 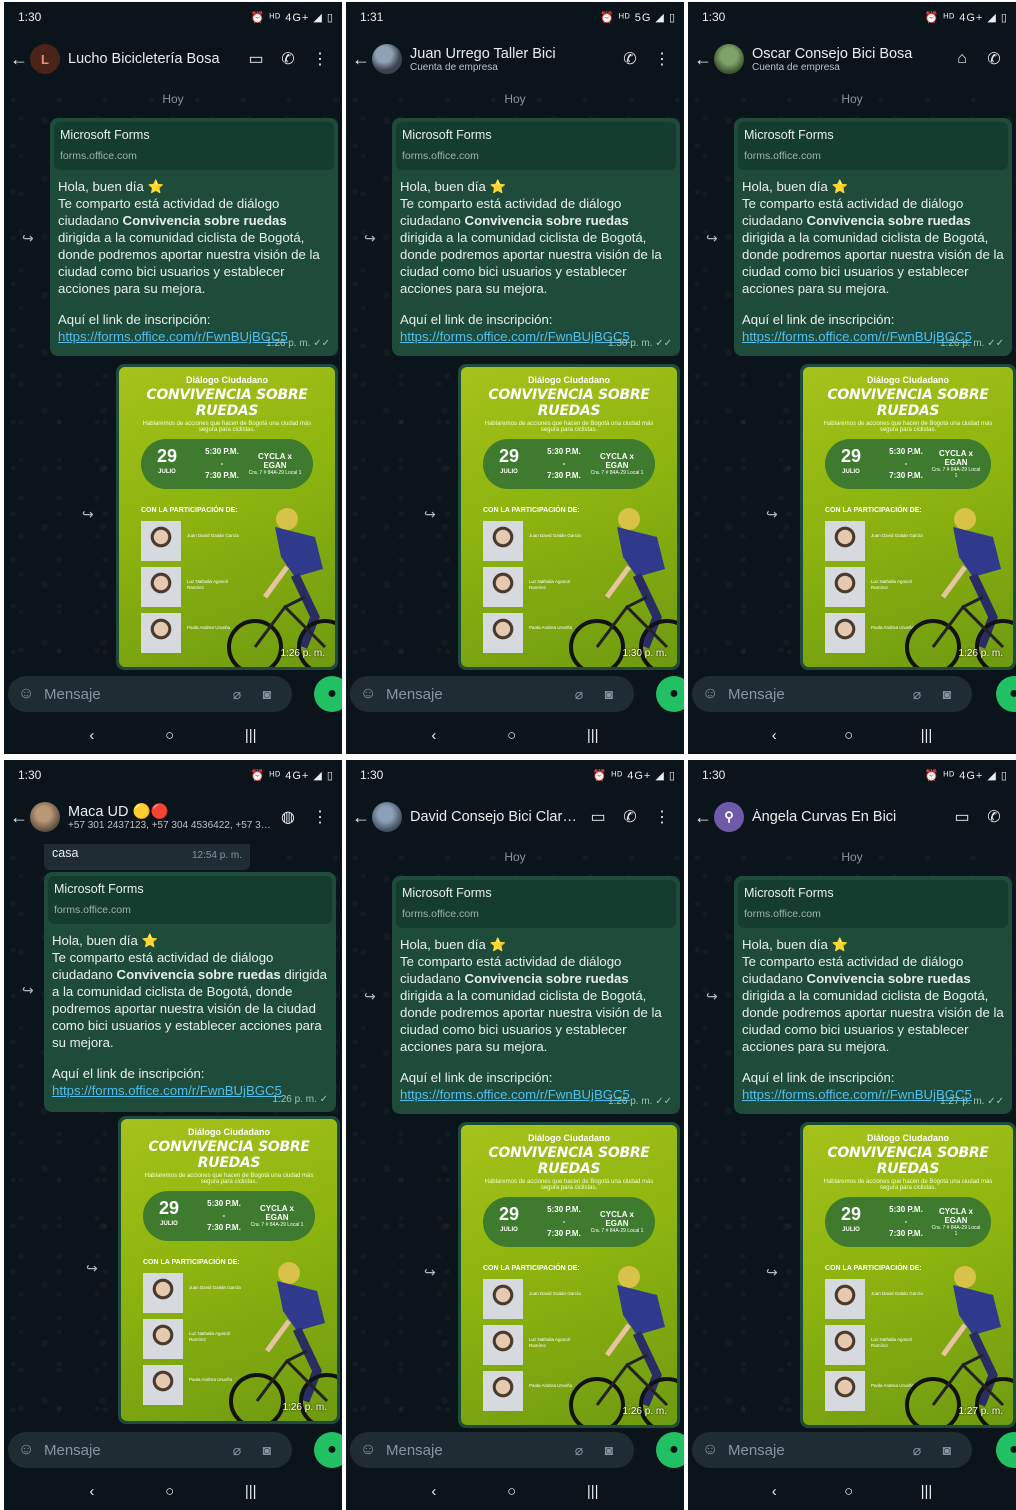 What do you see at coordinates (962, 59) in the screenshot?
I see `store-icon: ⌂` at bounding box center [962, 59].